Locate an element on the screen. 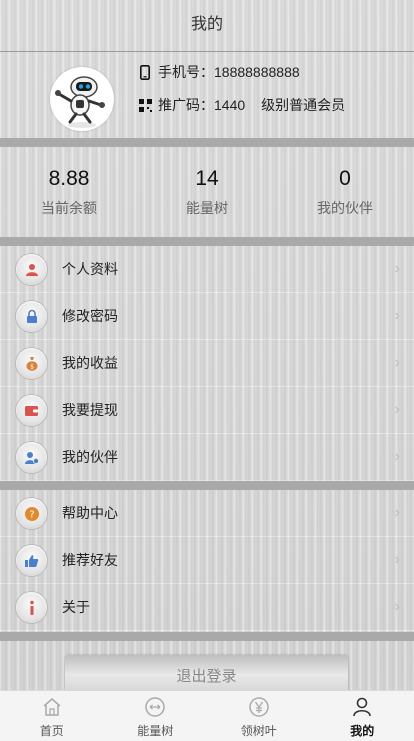  partners-label: 我的伙伴 is located at coordinates (345, 208).